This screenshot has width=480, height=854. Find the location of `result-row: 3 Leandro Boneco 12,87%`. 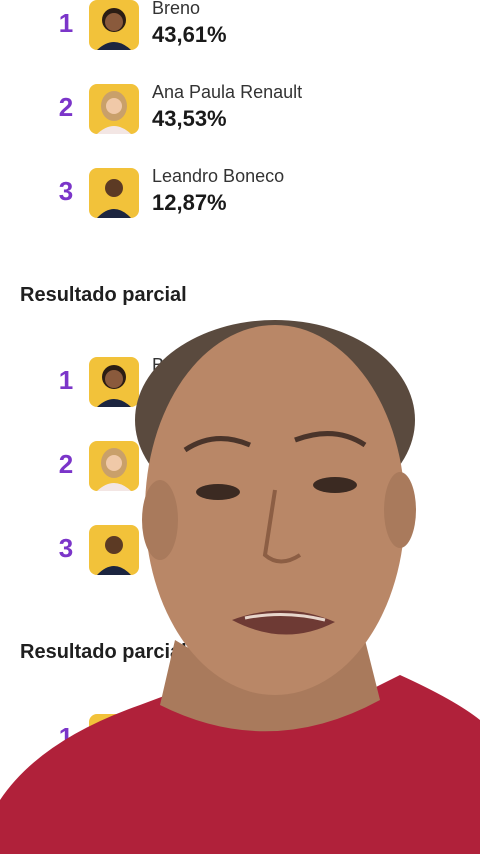

result-row: 3 Leandro Boneco 12,87% is located at coordinates (240, 197).